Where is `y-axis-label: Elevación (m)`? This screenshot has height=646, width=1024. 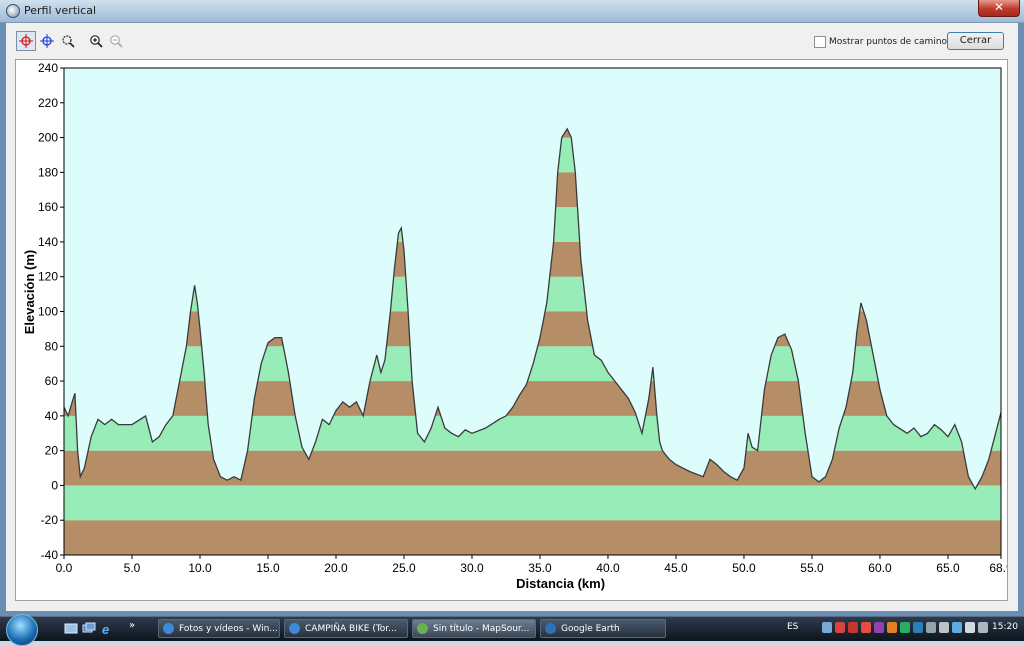 y-axis-label: Elevación (m) is located at coordinates (29, 292).